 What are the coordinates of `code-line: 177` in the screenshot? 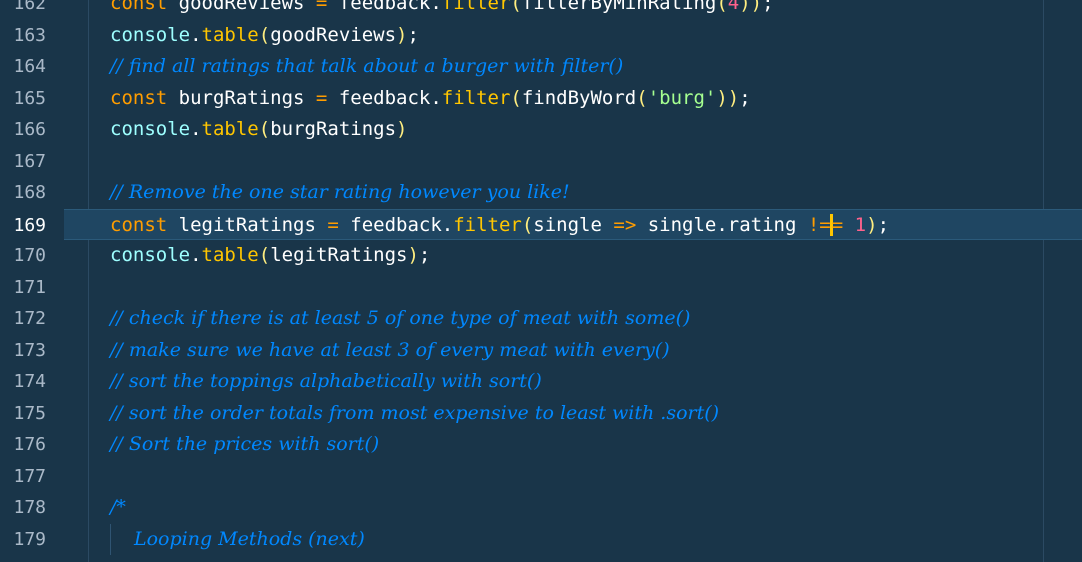 It's located at (541, 477).